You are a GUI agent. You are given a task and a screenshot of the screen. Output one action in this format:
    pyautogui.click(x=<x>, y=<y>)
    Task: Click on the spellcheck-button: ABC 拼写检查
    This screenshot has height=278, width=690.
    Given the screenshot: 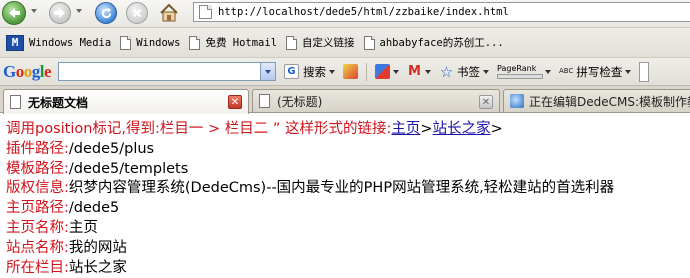 What is the action you would take?
    pyautogui.click(x=595, y=72)
    